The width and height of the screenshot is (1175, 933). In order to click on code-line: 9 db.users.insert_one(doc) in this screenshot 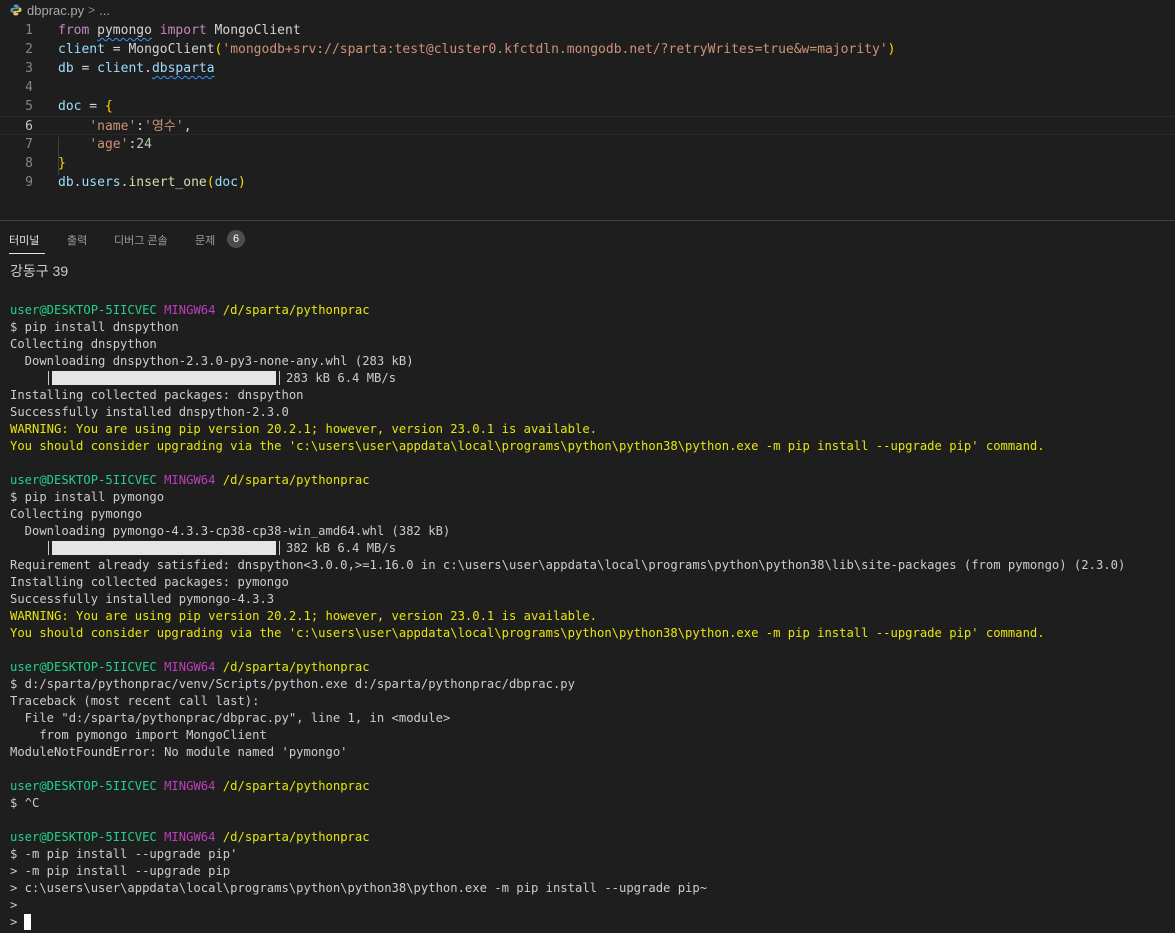, I will do `click(587, 182)`.